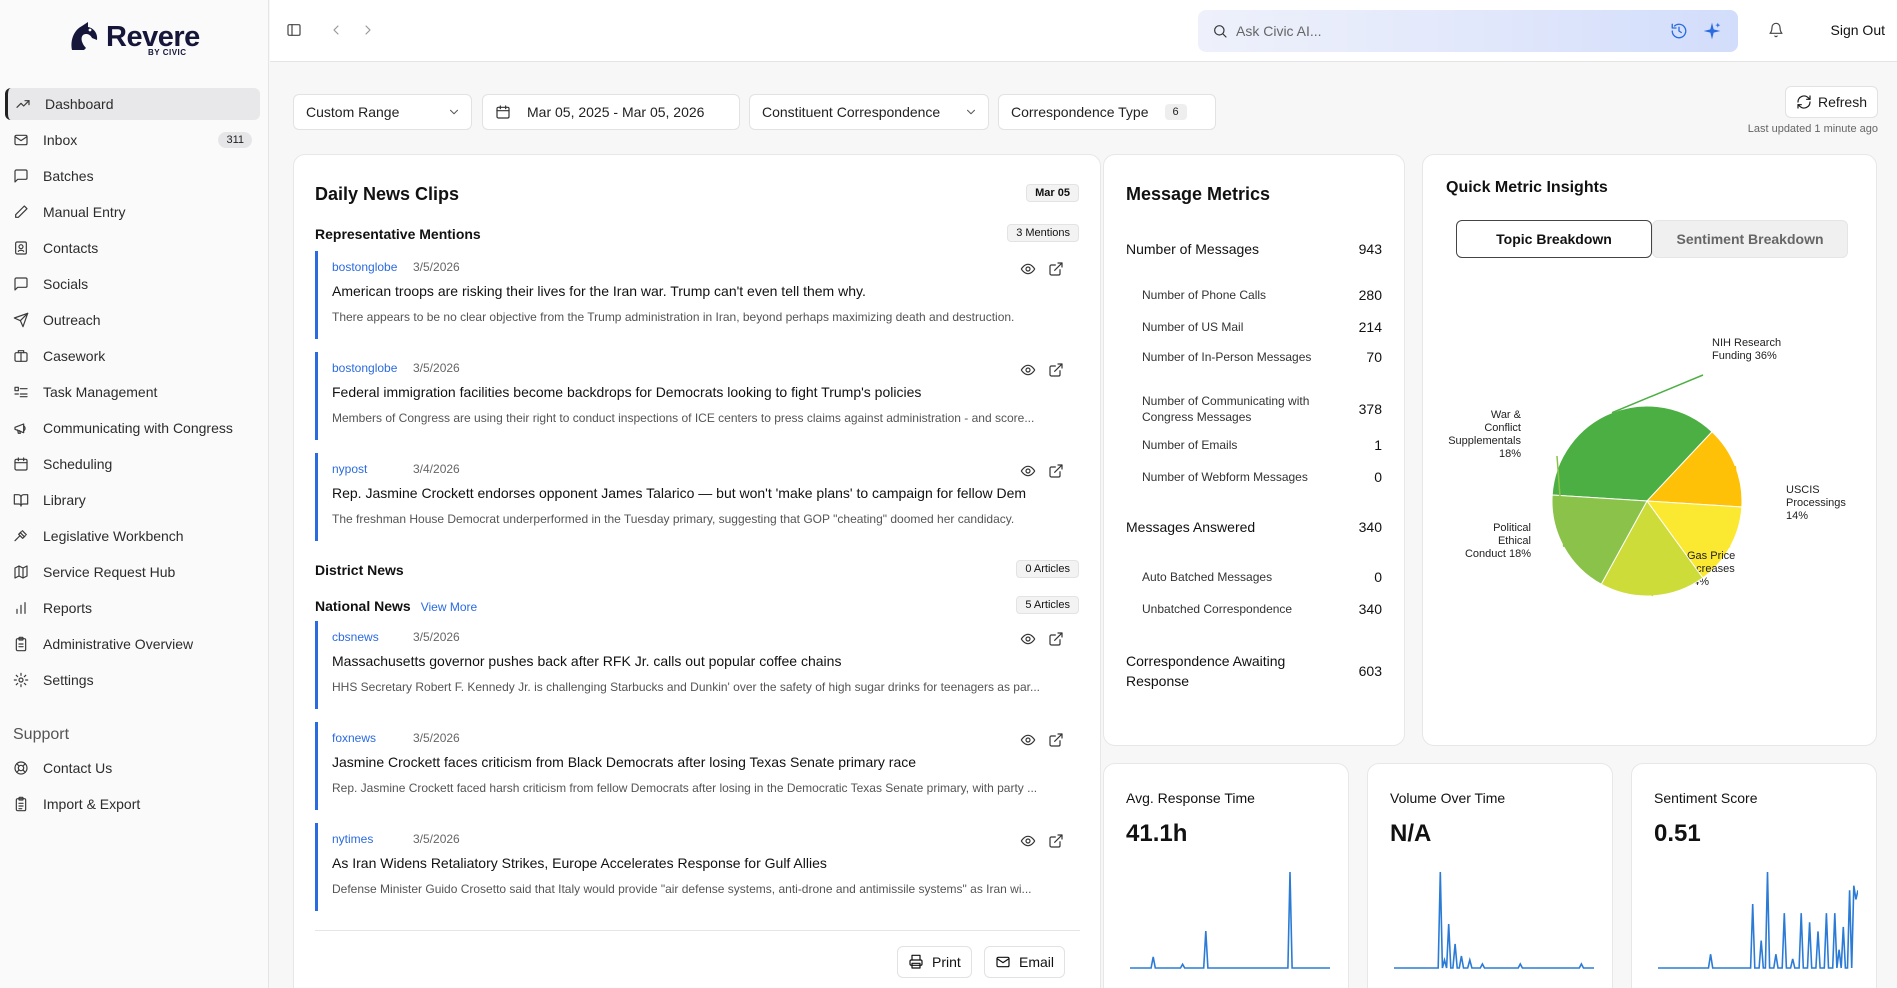 The width and height of the screenshot is (1897, 988). What do you see at coordinates (449, 607) in the screenshot?
I see `view-more-link: View More` at bounding box center [449, 607].